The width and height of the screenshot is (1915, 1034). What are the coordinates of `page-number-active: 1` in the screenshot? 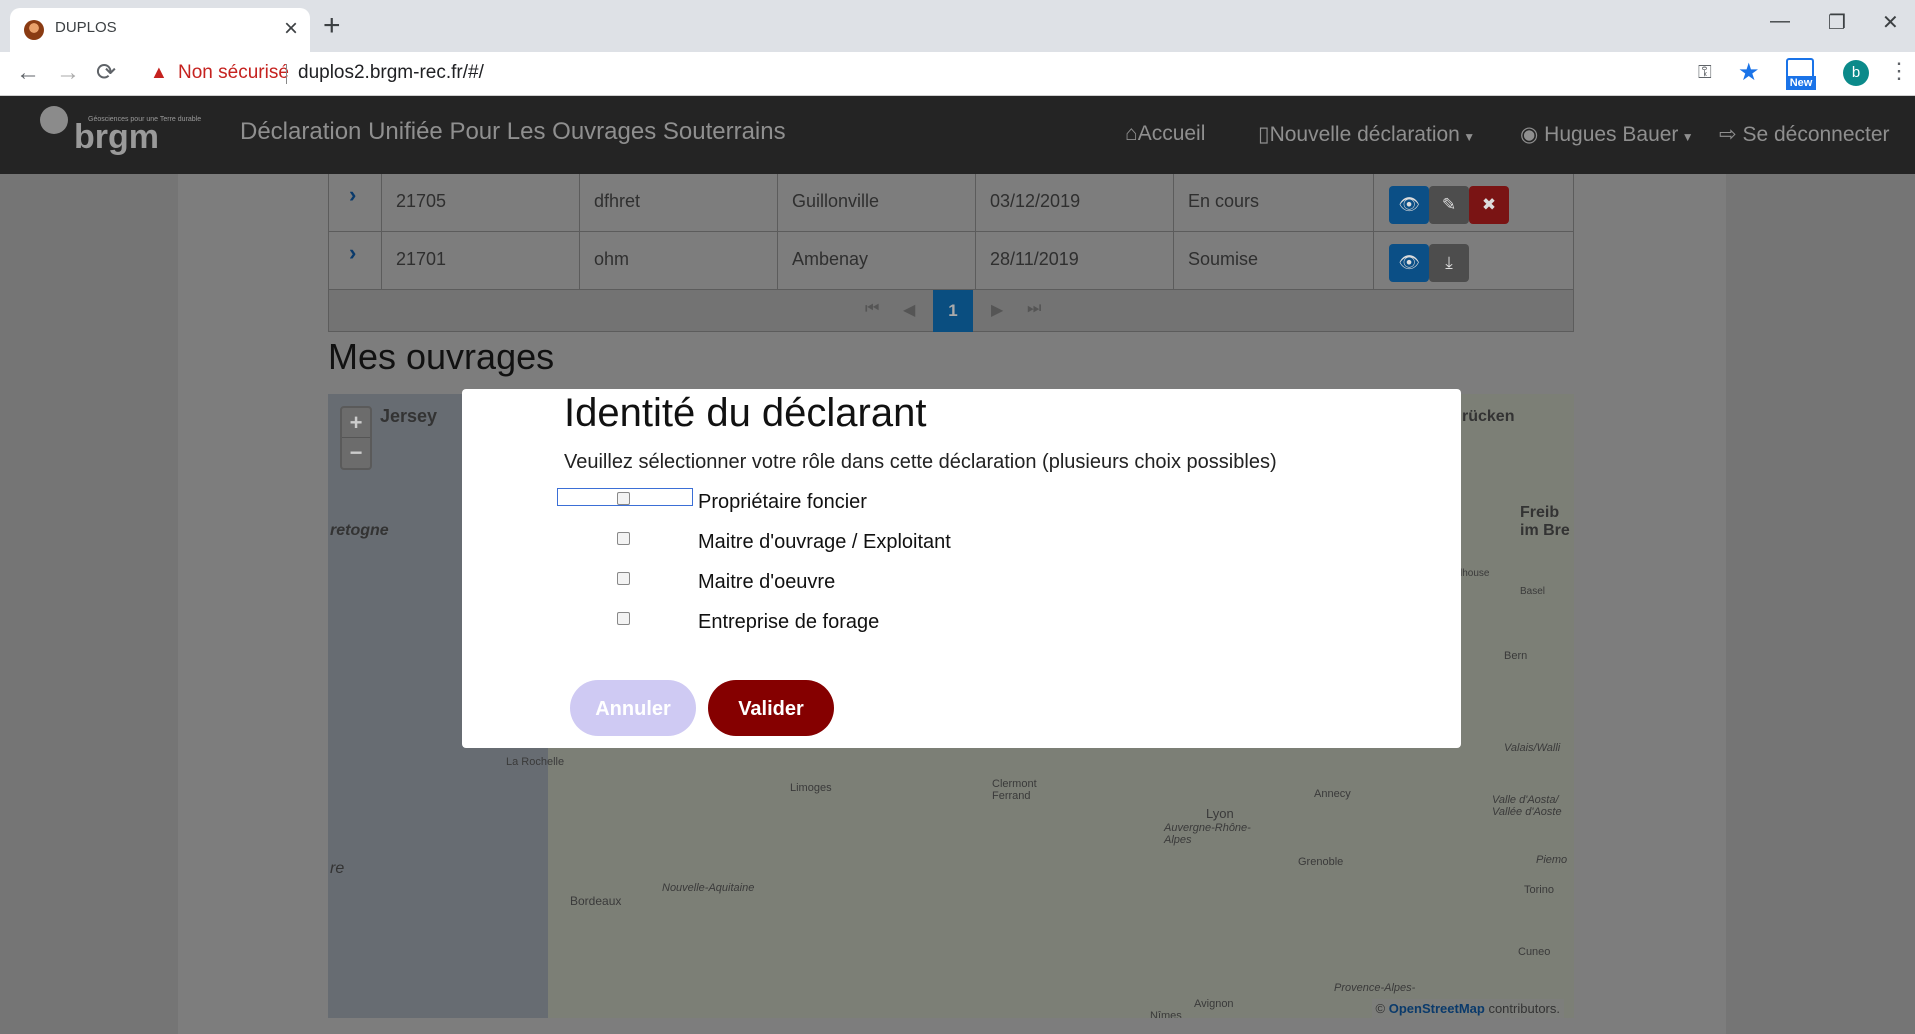 It's located at (953, 311).